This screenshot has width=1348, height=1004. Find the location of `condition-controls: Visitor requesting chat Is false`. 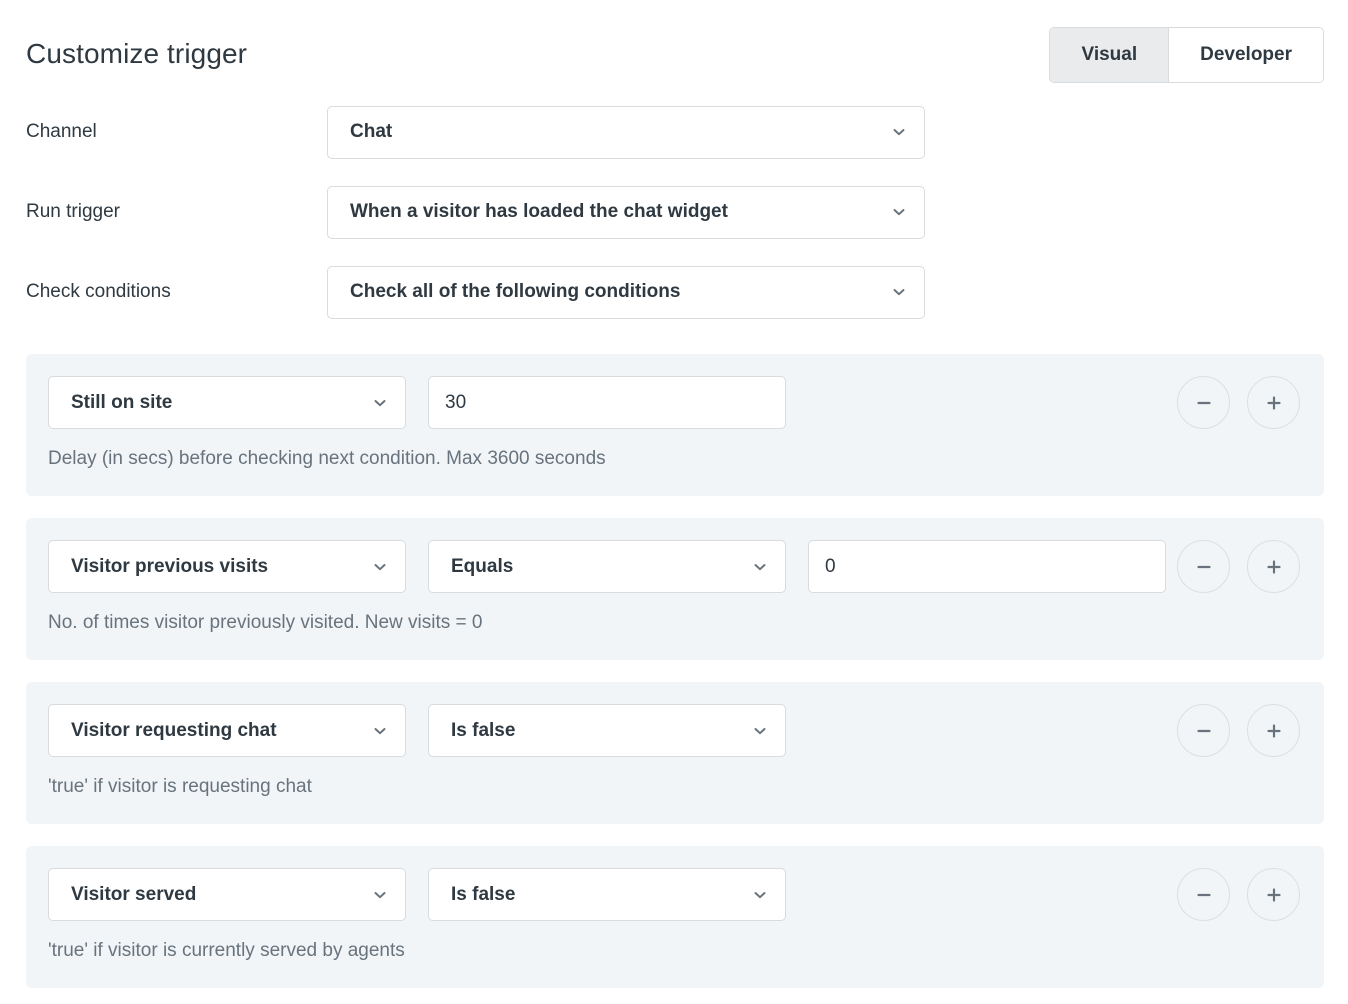

condition-controls: Visitor requesting chat Is false is located at coordinates (686, 730).